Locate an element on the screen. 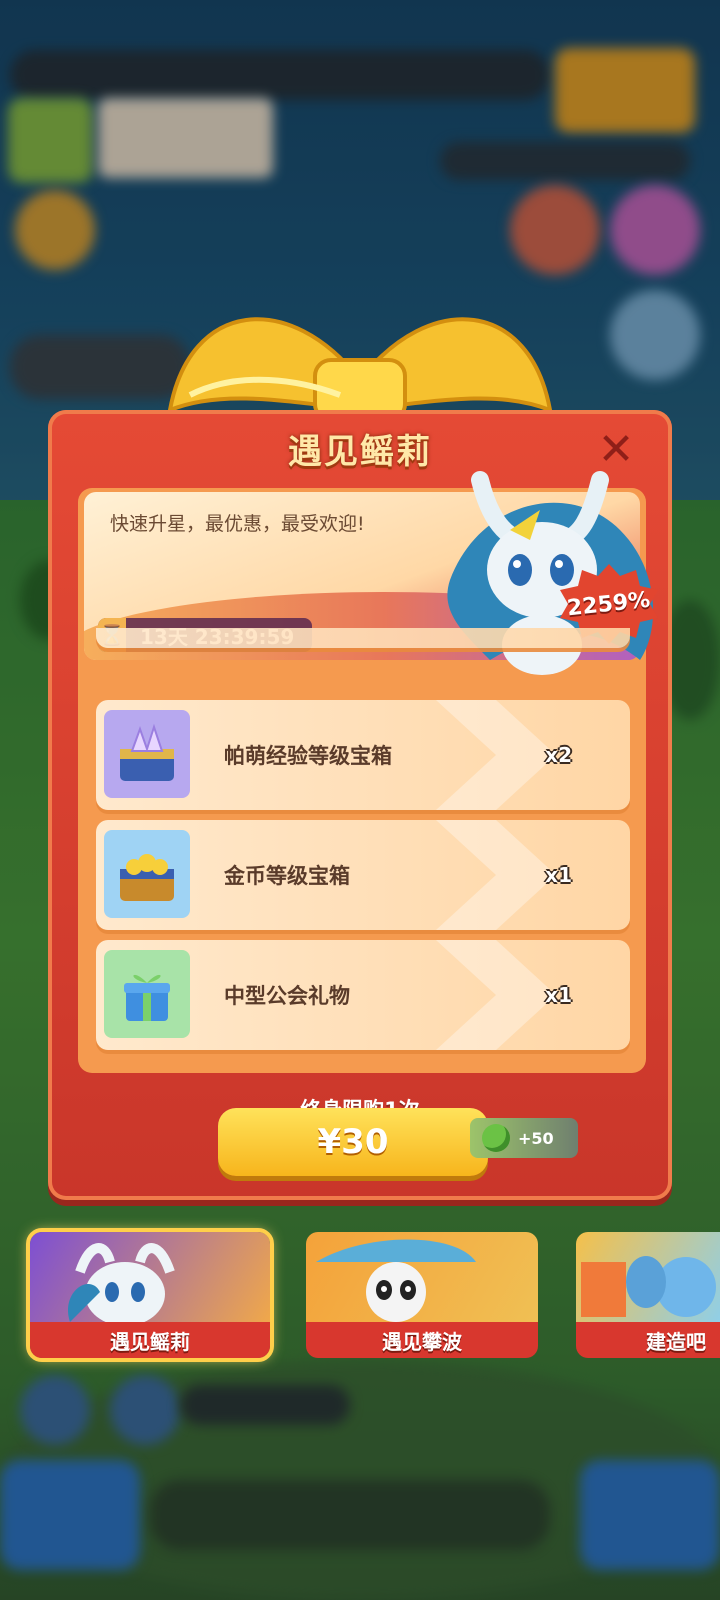  price-label: ¥30 is located at coordinates (353, 1142).